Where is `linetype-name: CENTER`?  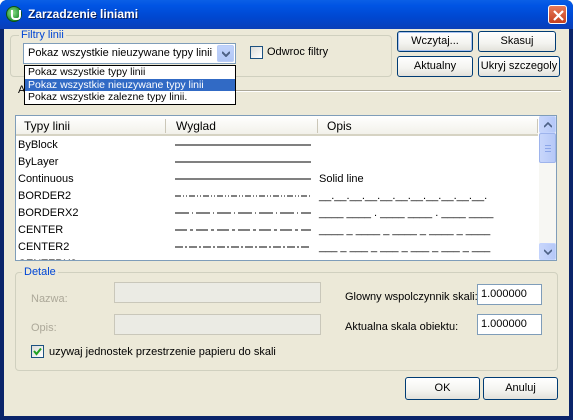 linetype-name: CENTER is located at coordinates (41, 230).